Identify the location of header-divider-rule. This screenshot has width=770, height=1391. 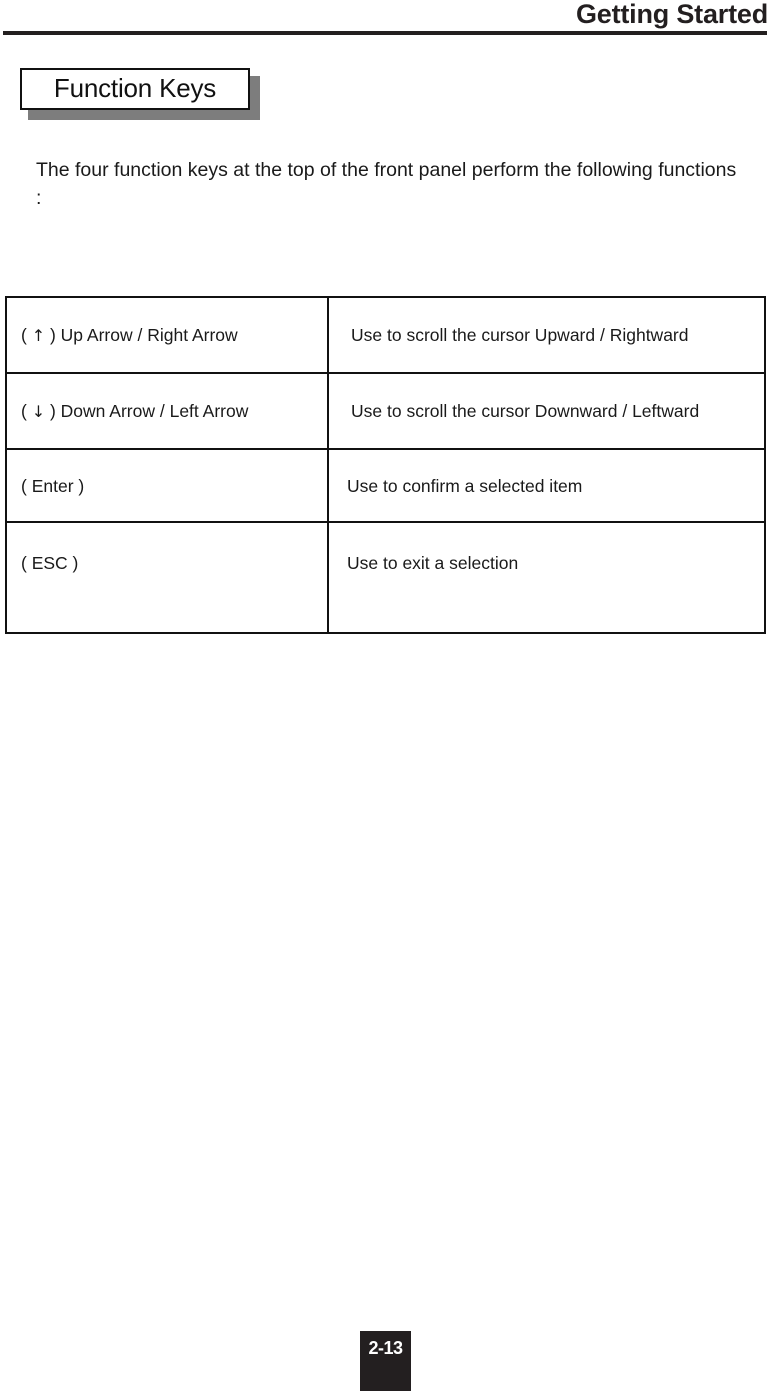
(385, 33).